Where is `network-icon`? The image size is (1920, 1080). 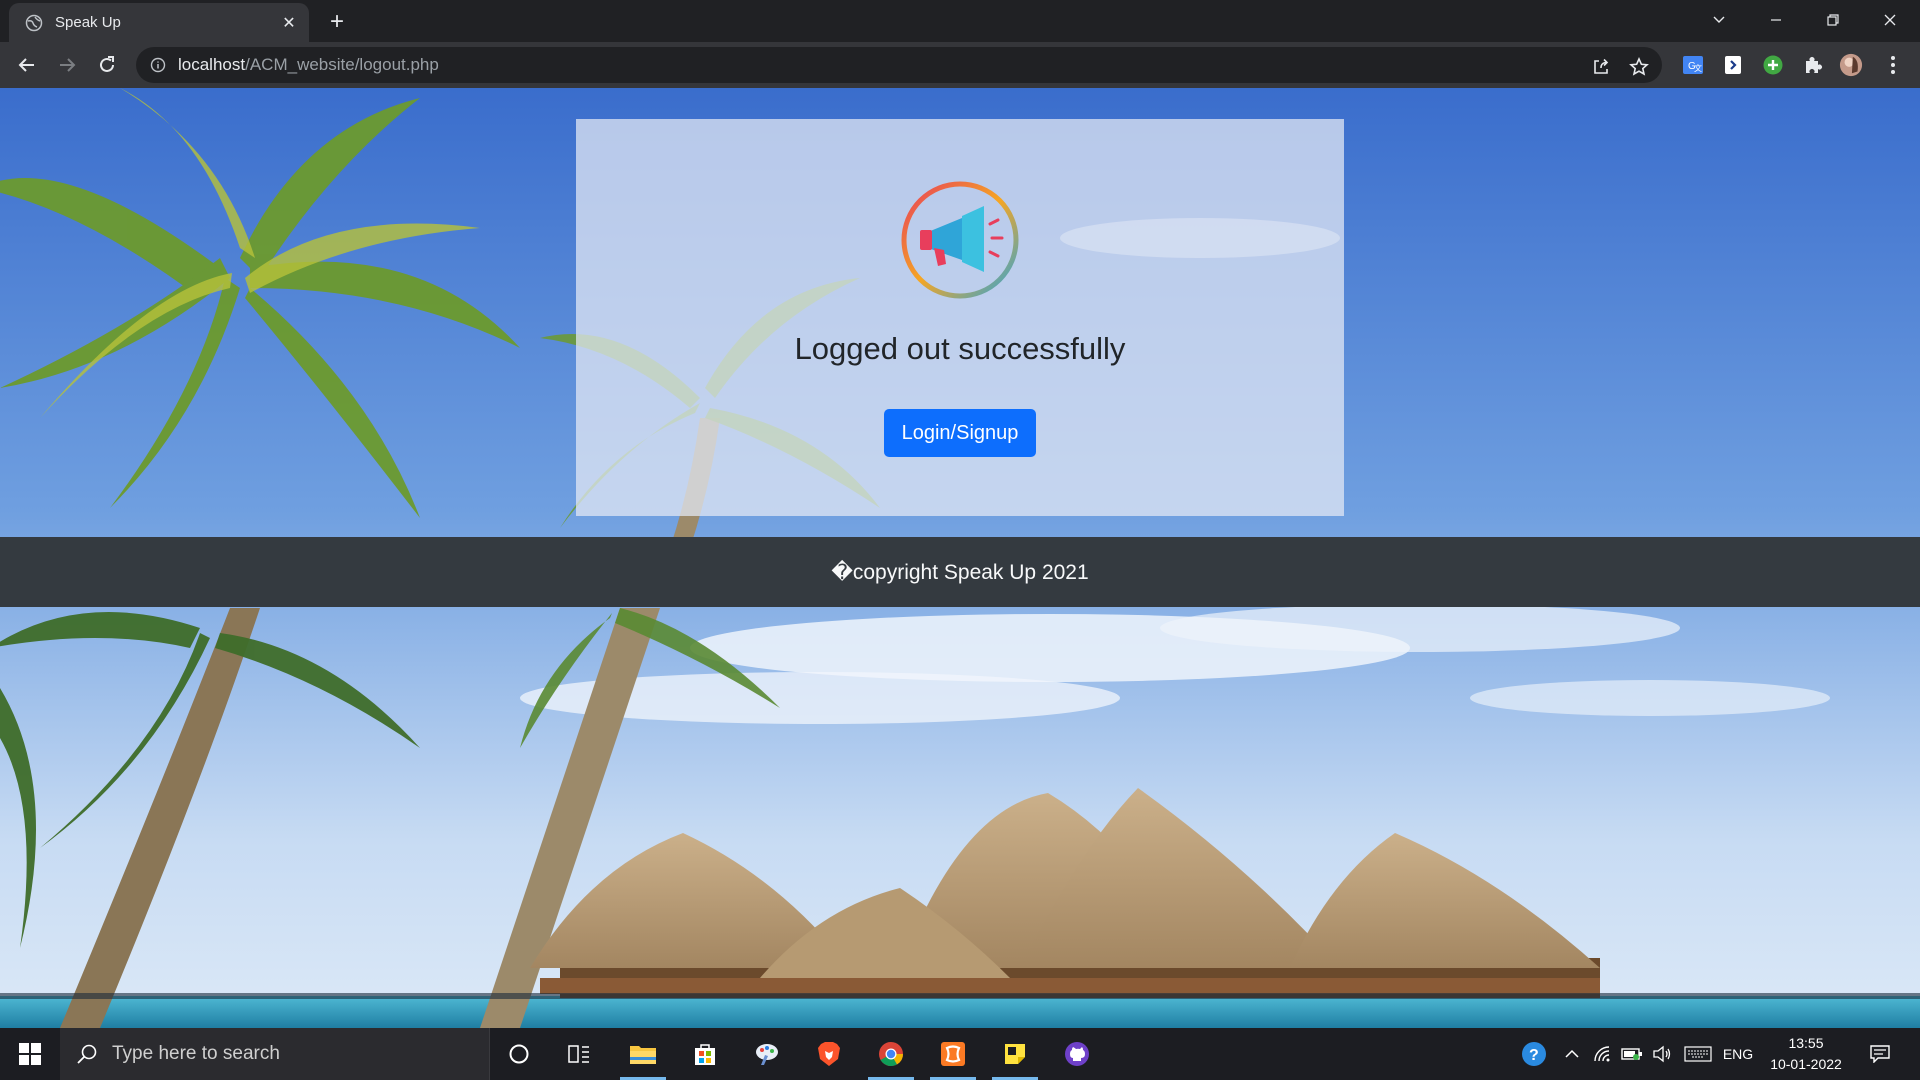
network-icon is located at coordinates (1602, 1054).